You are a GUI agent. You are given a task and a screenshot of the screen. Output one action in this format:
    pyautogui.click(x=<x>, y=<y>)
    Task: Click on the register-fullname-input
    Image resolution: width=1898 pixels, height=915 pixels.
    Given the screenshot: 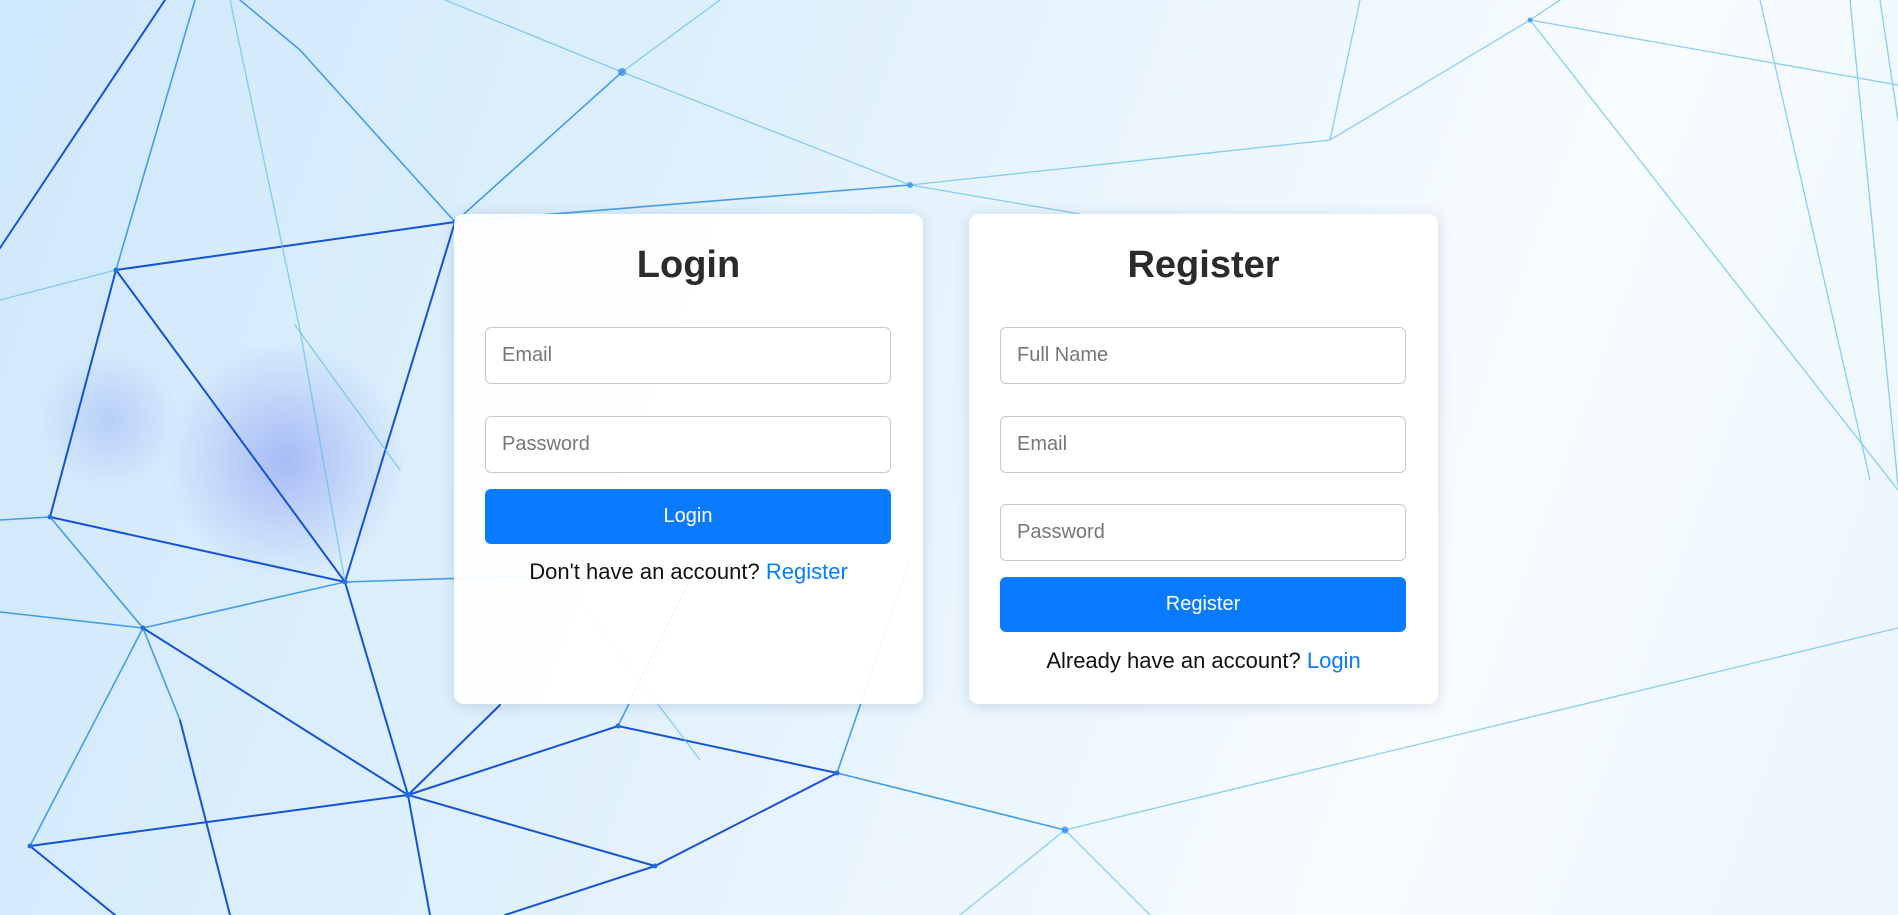 What is the action you would take?
    pyautogui.click(x=1203, y=355)
    